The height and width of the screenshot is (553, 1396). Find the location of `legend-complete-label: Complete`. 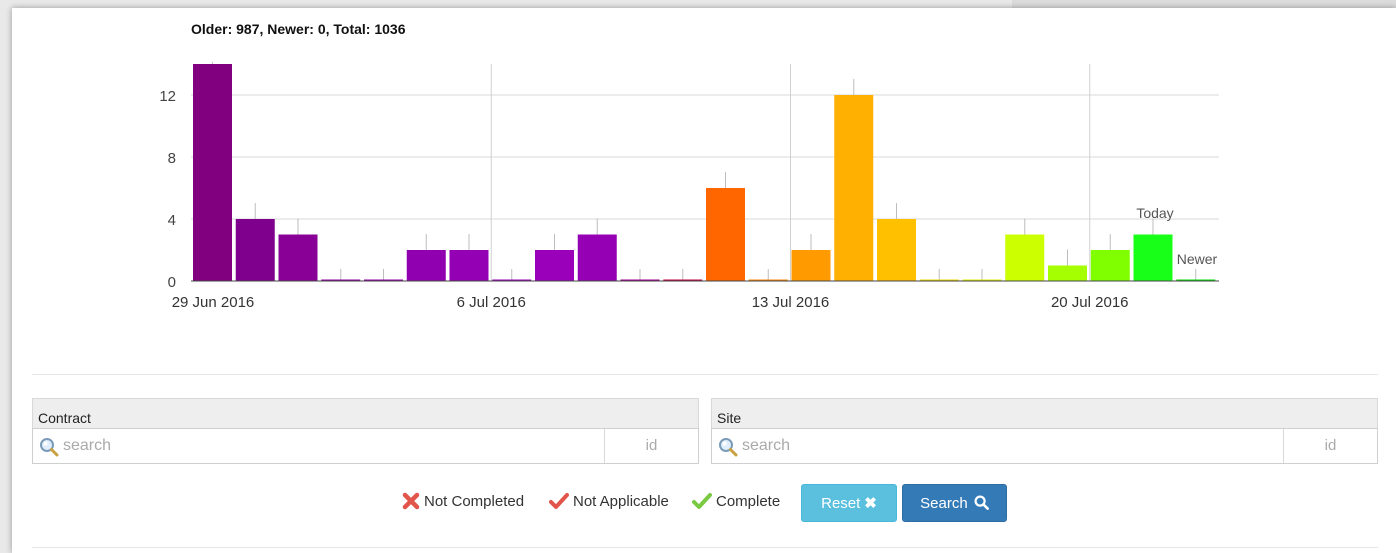

legend-complete-label: Complete is located at coordinates (748, 501).